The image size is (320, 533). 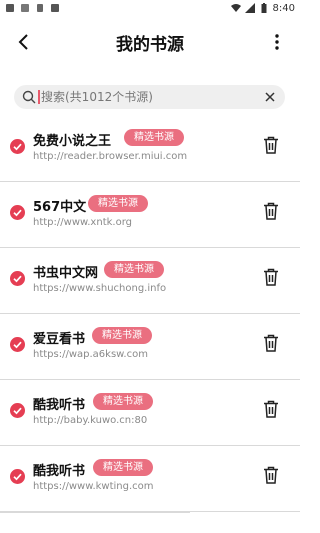 I want to click on text-cursor, so click(x=39, y=97).